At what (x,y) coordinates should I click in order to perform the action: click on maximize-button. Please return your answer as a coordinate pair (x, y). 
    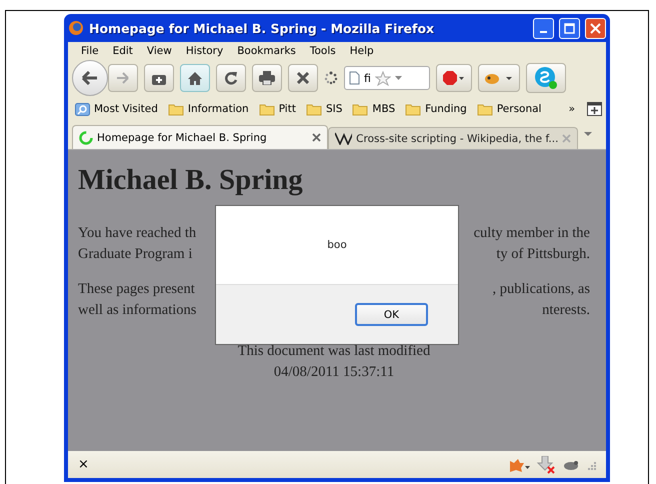
    Looking at the image, I should click on (569, 28).